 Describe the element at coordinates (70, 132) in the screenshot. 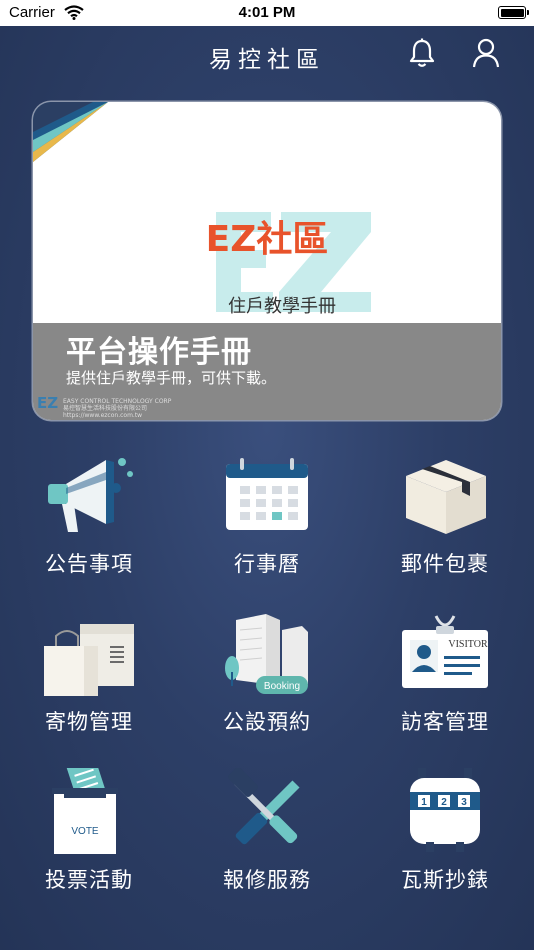

I see `banner-corner-decoration` at that location.